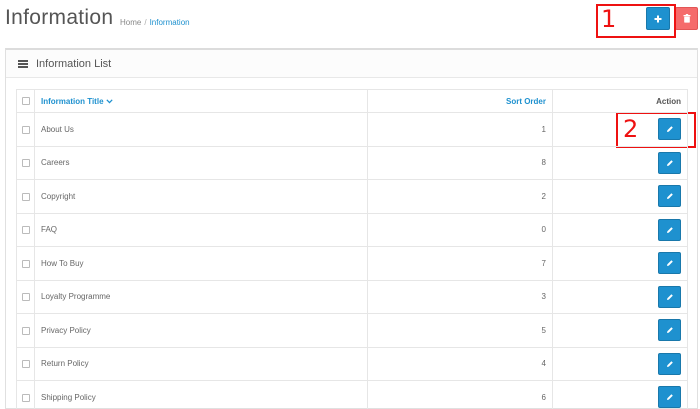 This screenshot has height=409, width=700. I want to click on table-row: Shipping Policy 6, so click(352, 394).